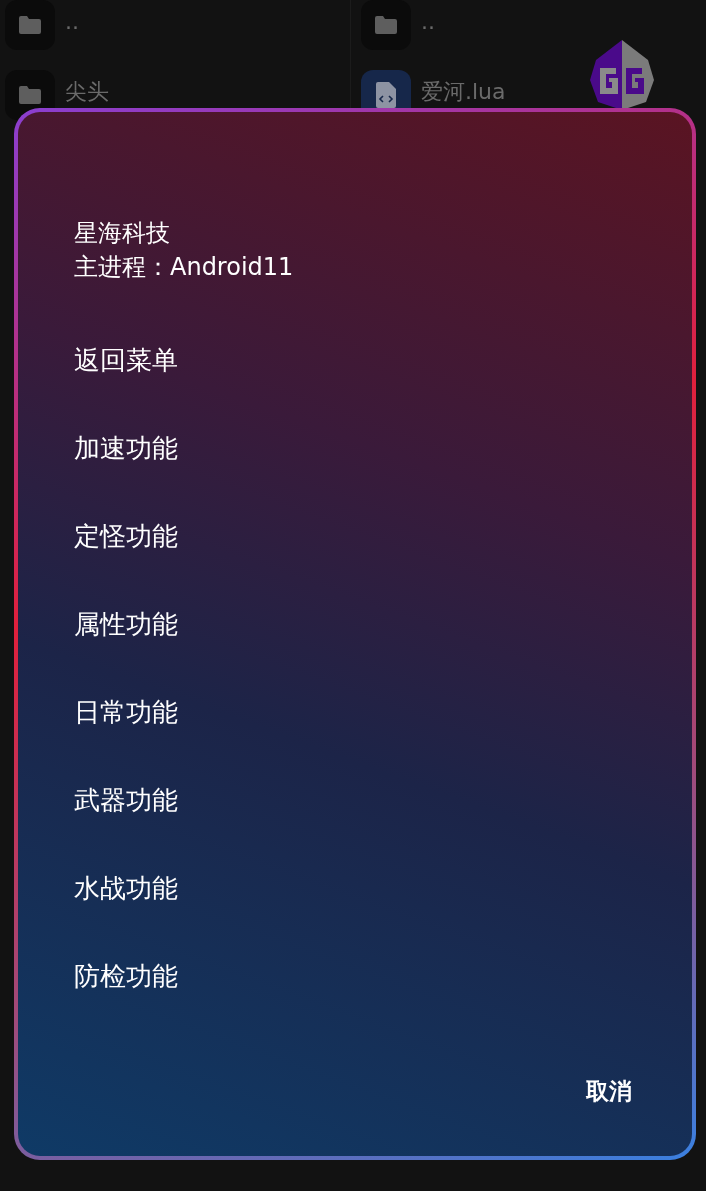  What do you see at coordinates (609, 1090) in the screenshot?
I see `cancel-button: 取消` at bounding box center [609, 1090].